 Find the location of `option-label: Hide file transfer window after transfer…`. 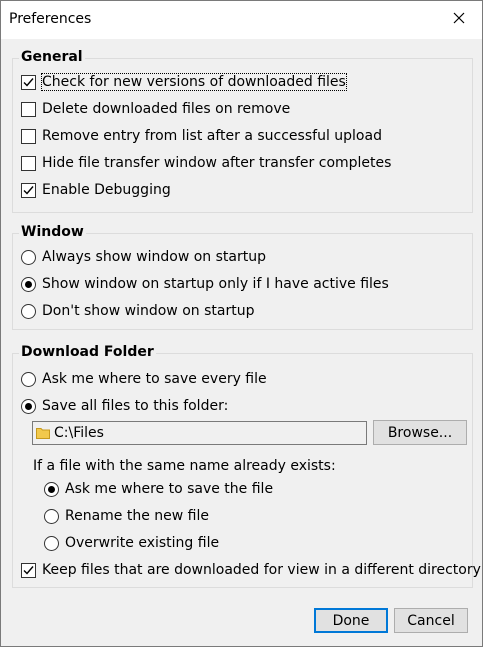

option-label: Hide file transfer window after transfer… is located at coordinates (217, 163).